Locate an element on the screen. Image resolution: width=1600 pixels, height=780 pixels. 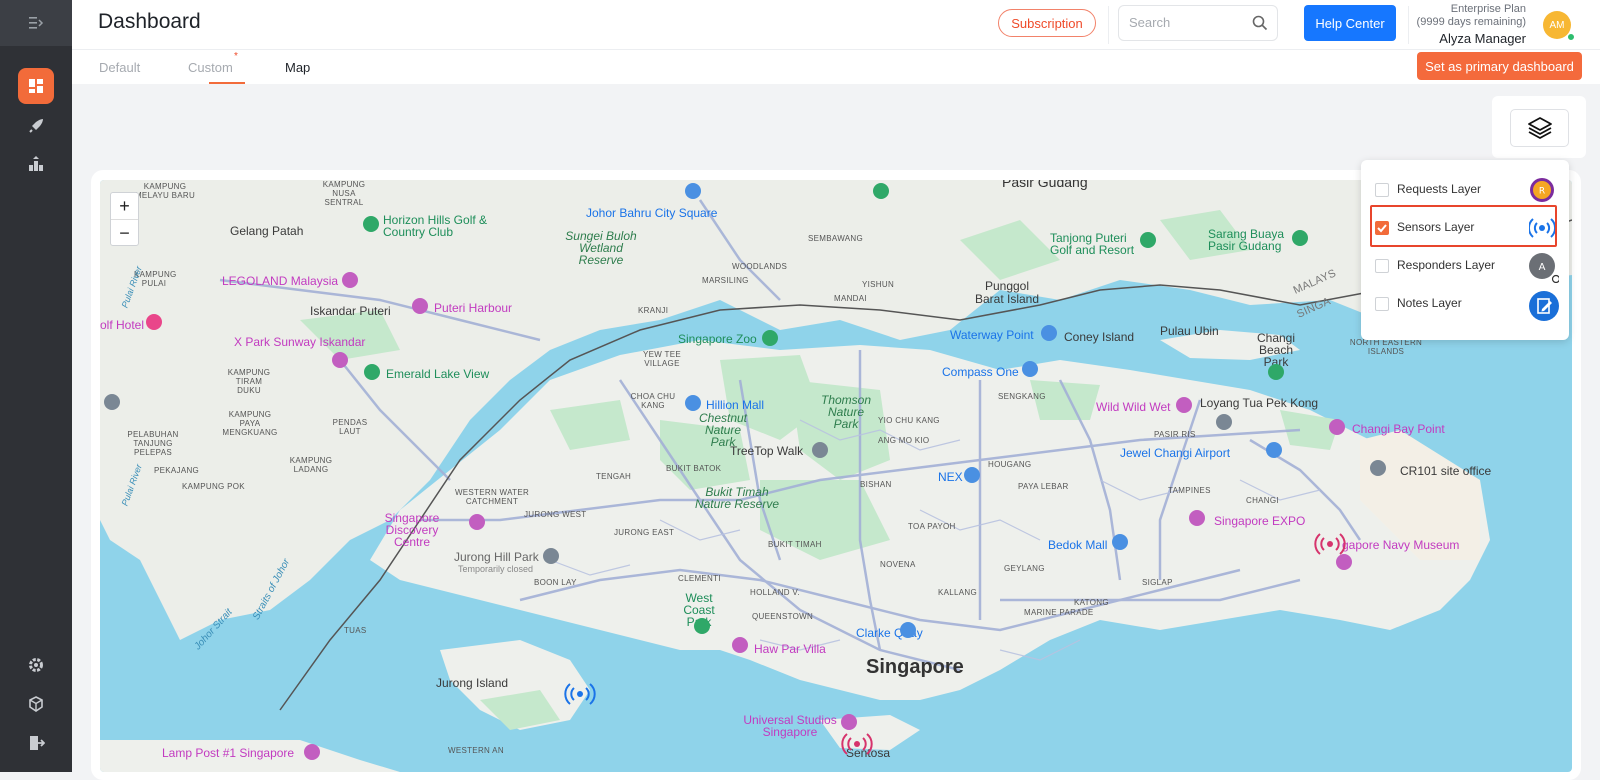
dashboard-icon is located at coordinates (36, 86).